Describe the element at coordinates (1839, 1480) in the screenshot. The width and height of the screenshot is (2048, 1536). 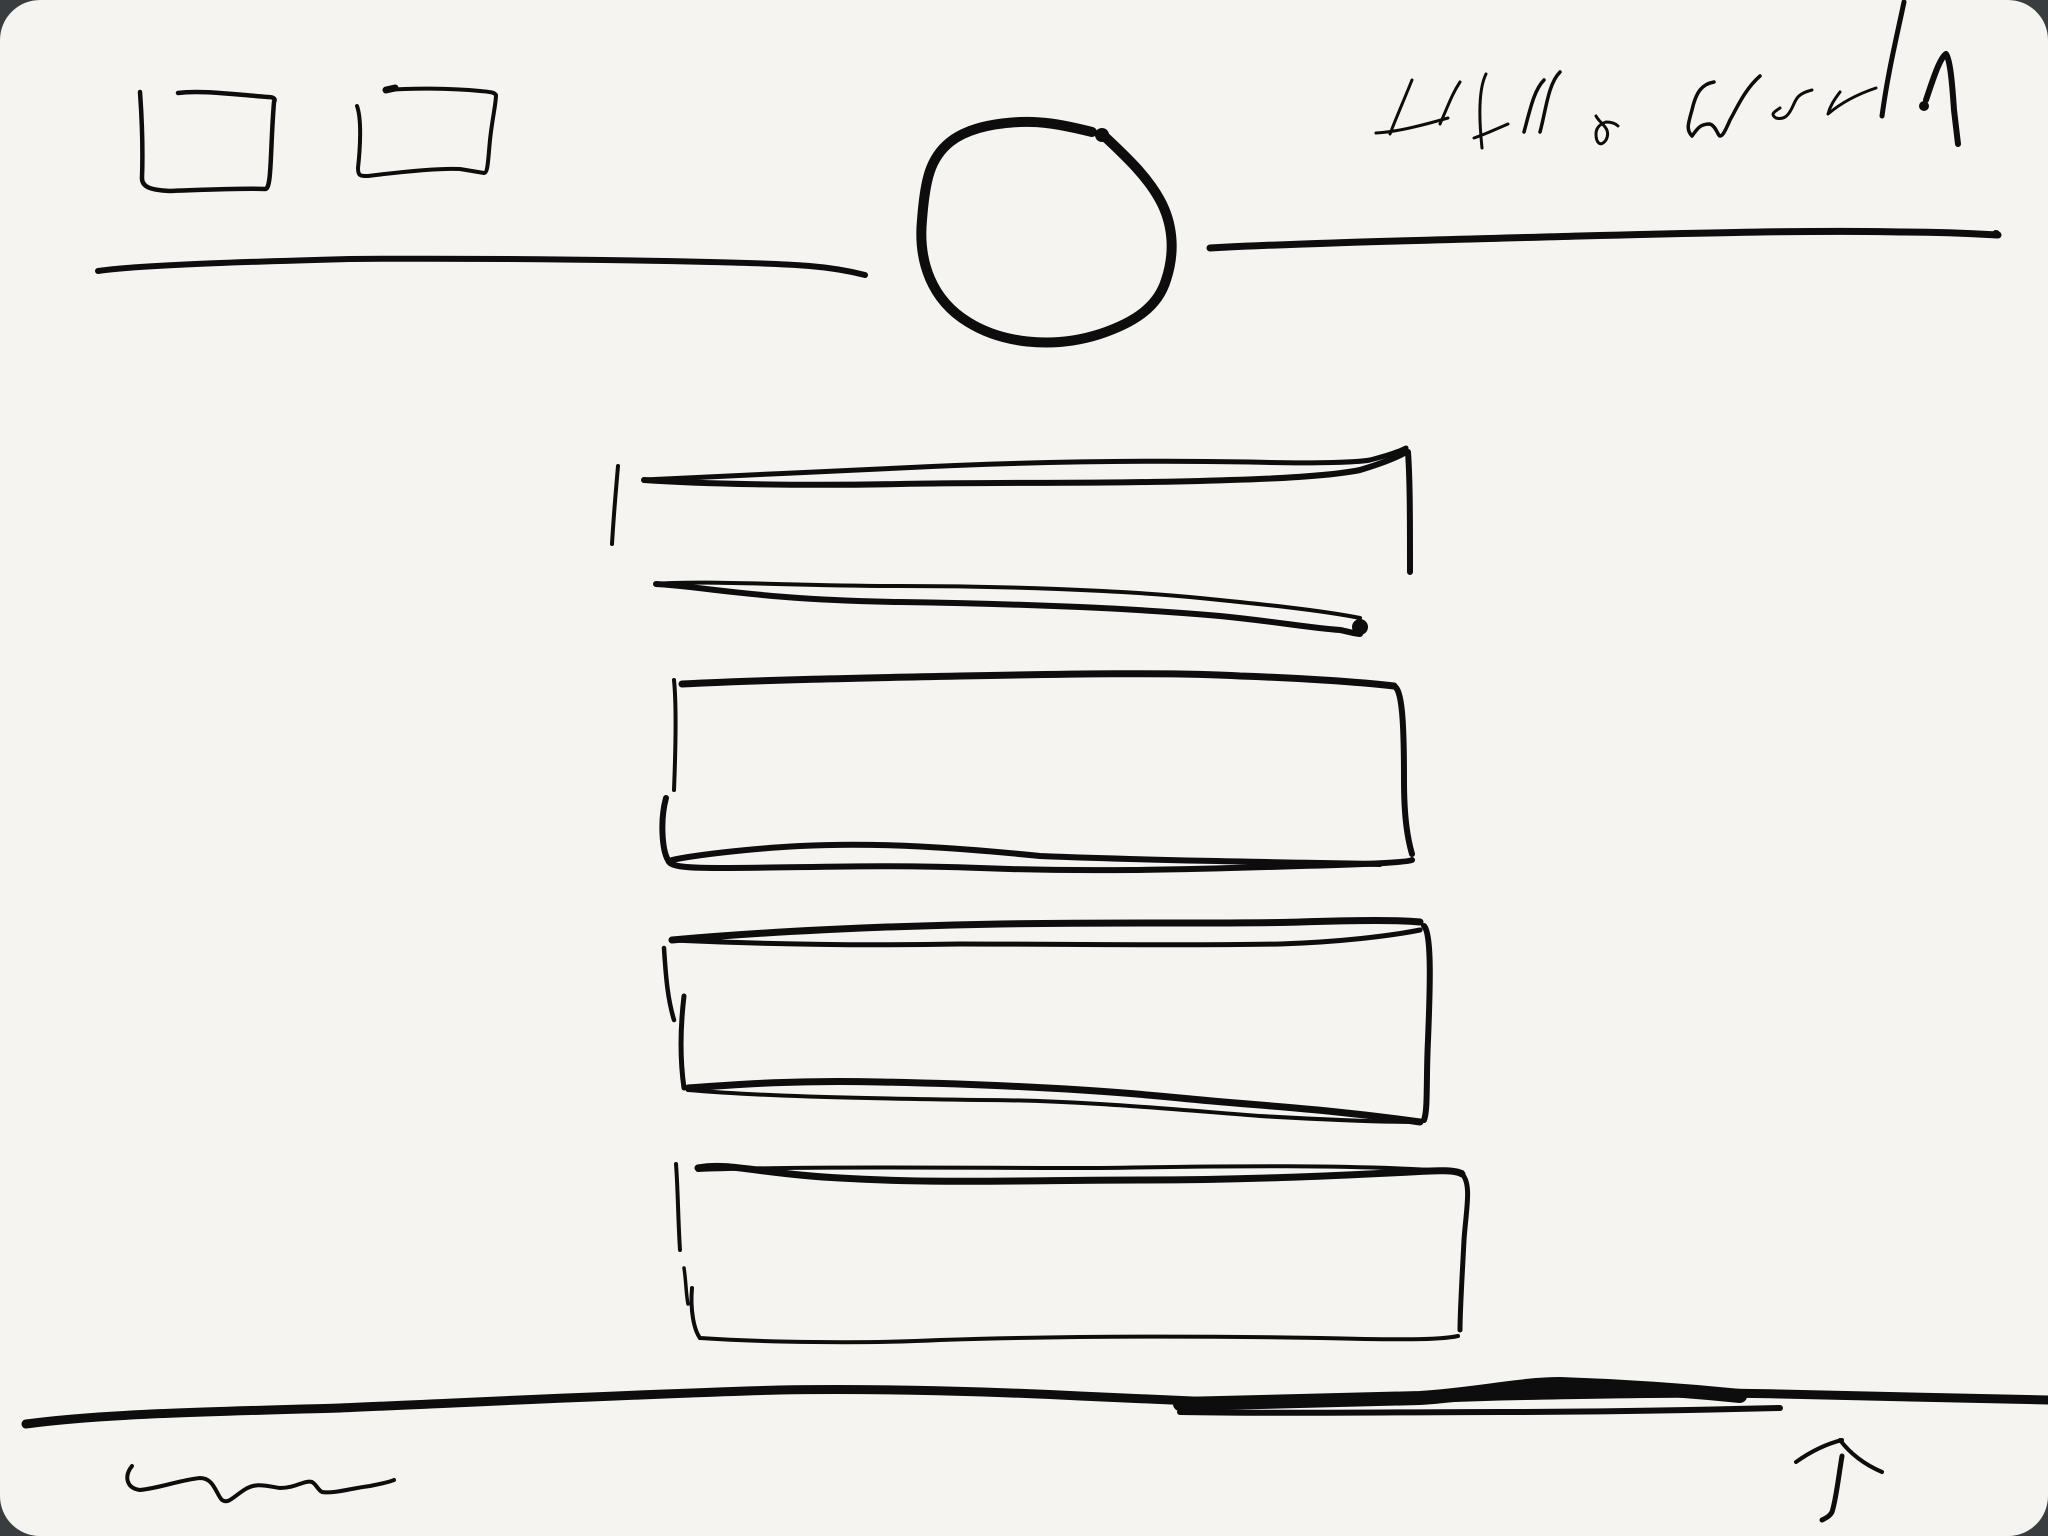
I see `up-arrow-icon` at that location.